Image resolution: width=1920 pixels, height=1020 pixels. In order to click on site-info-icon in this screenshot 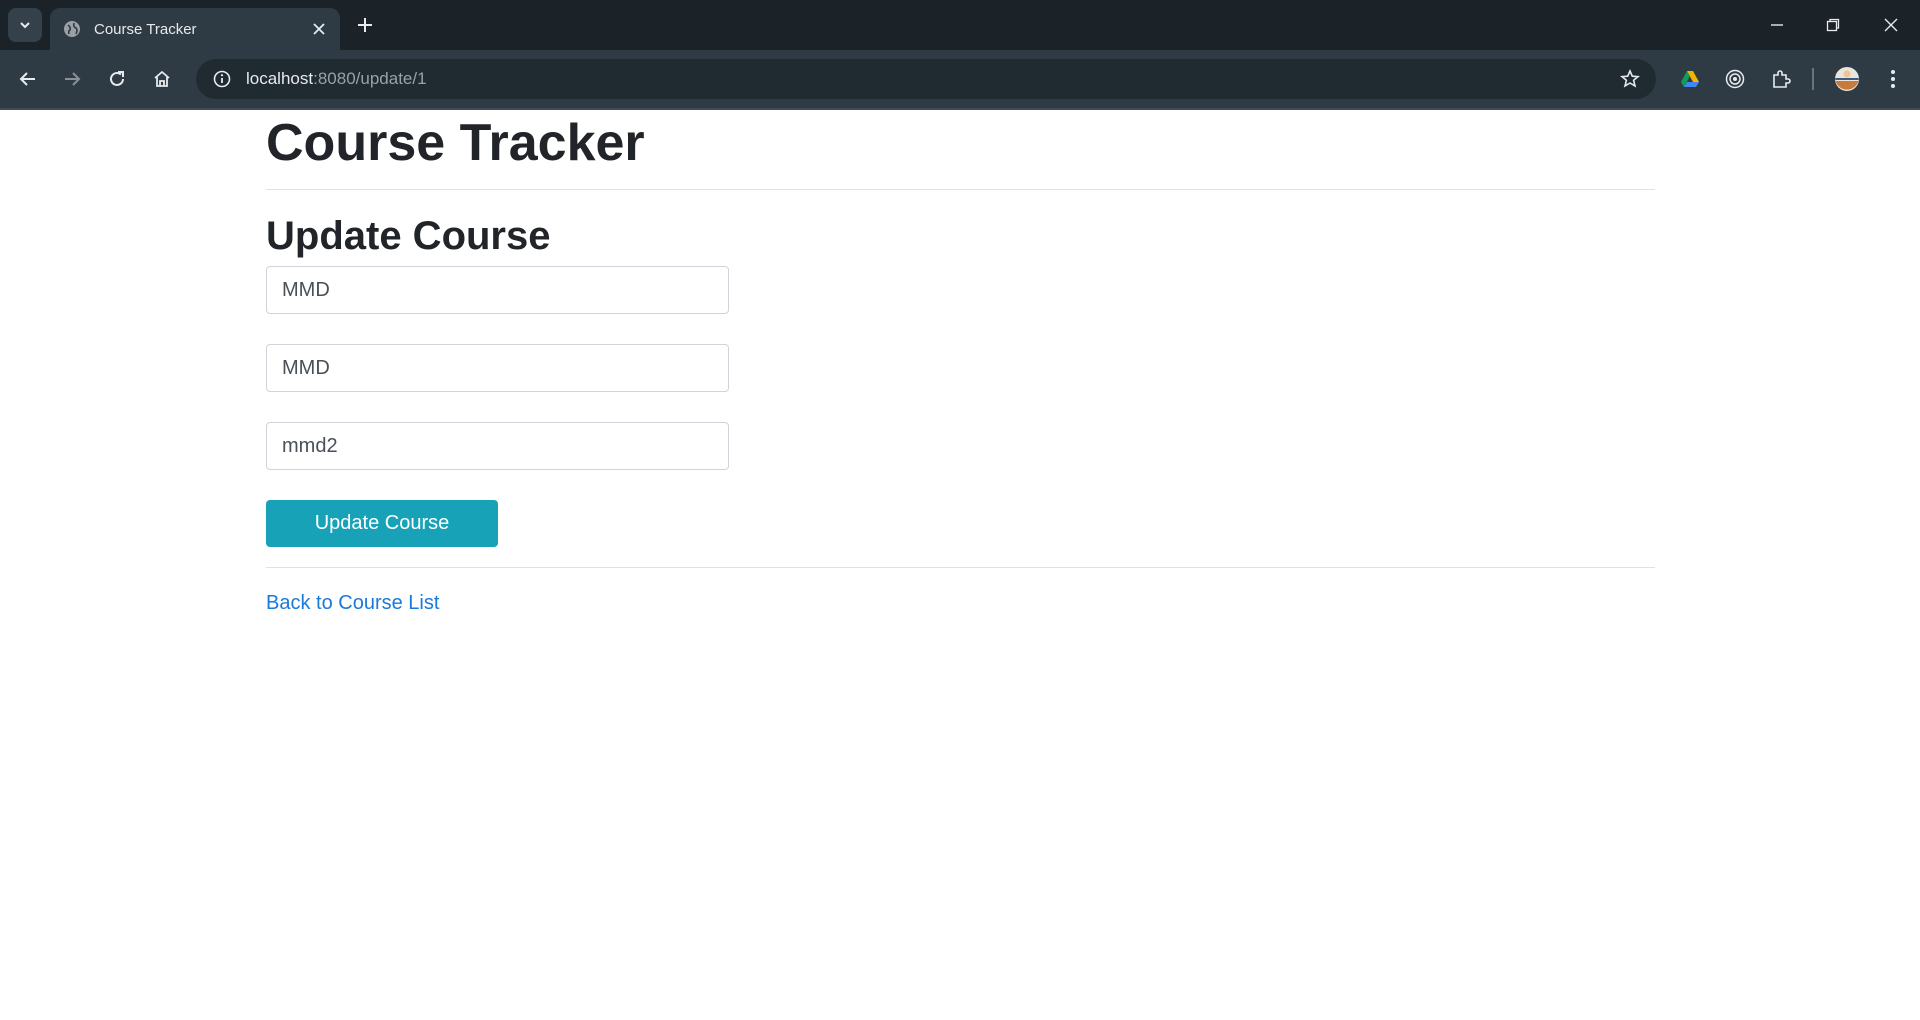, I will do `click(222, 79)`.